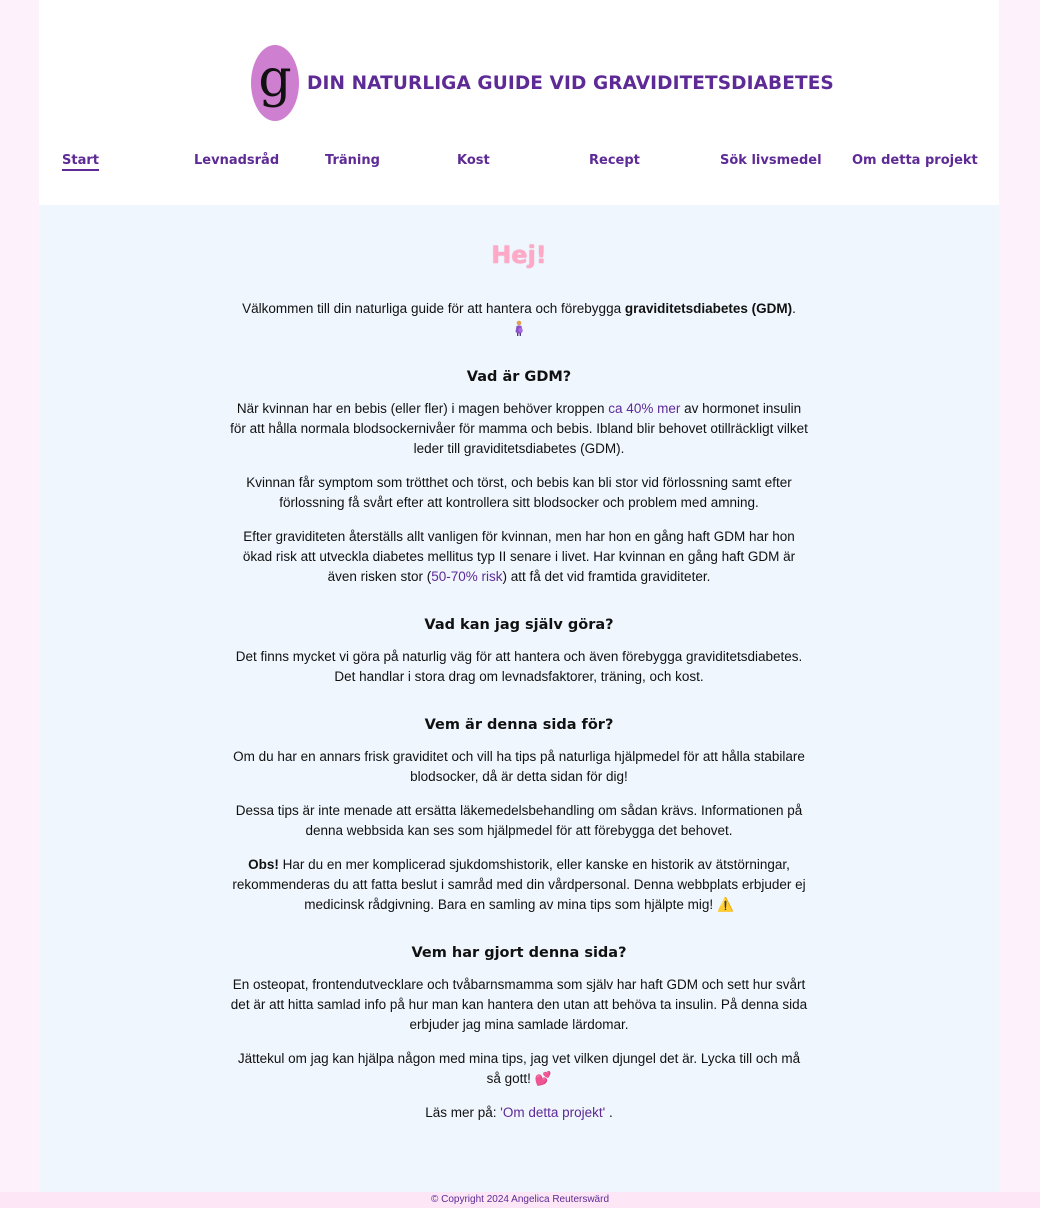 The image size is (1040, 1208). I want to click on heading-who-made-it: Vem har gjort denna sida?, so click(519, 953).